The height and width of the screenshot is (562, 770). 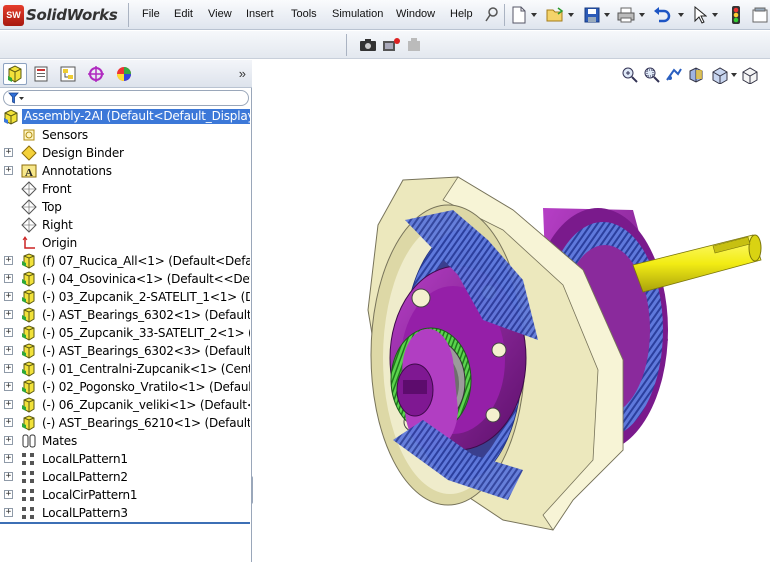 I want to click on tree-item: + Design Binder, so click(x=125, y=153).